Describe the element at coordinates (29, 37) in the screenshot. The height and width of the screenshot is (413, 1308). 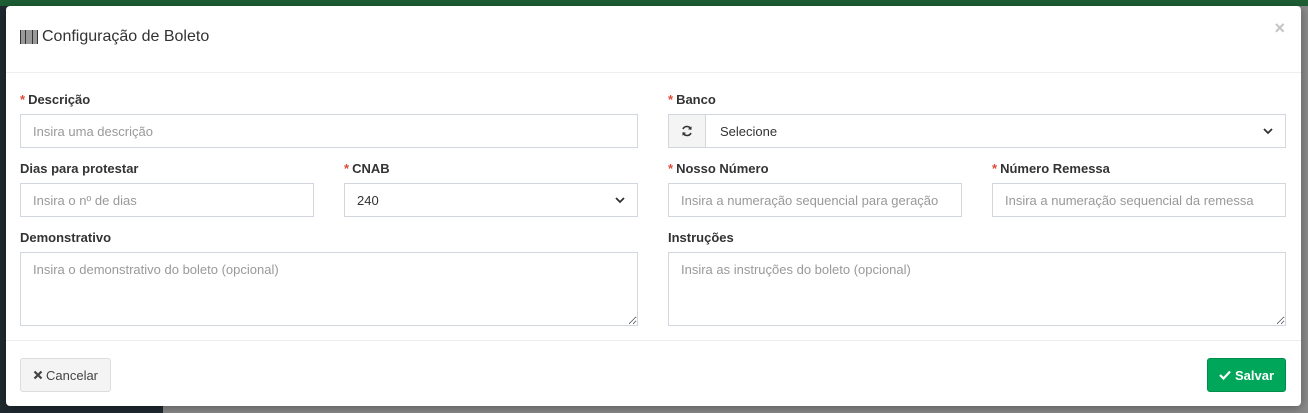
I see `barcode-icon` at that location.